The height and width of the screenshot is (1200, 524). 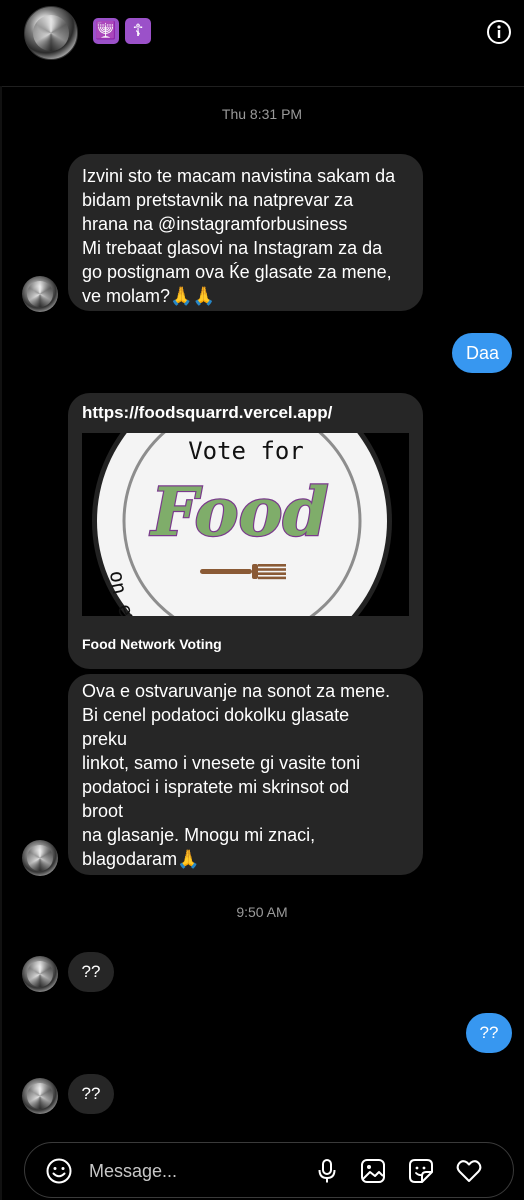 I want to click on link-preview-image: Vote for Food on every plate, so click(x=245, y=524).